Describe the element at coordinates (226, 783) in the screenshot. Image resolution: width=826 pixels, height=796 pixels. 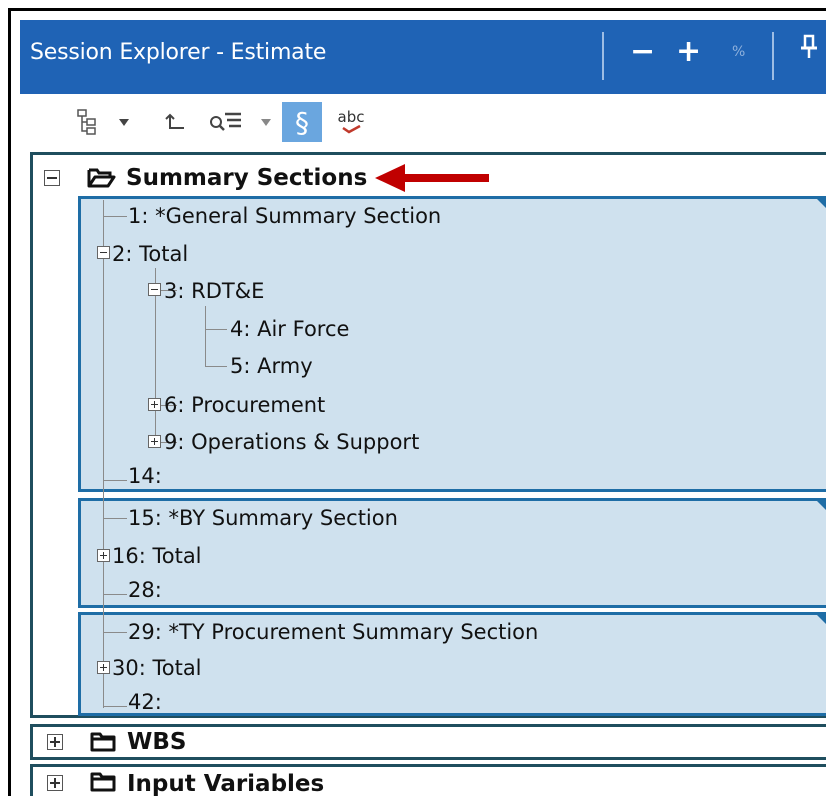
I see `input-variables-label: Input Variables` at that location.